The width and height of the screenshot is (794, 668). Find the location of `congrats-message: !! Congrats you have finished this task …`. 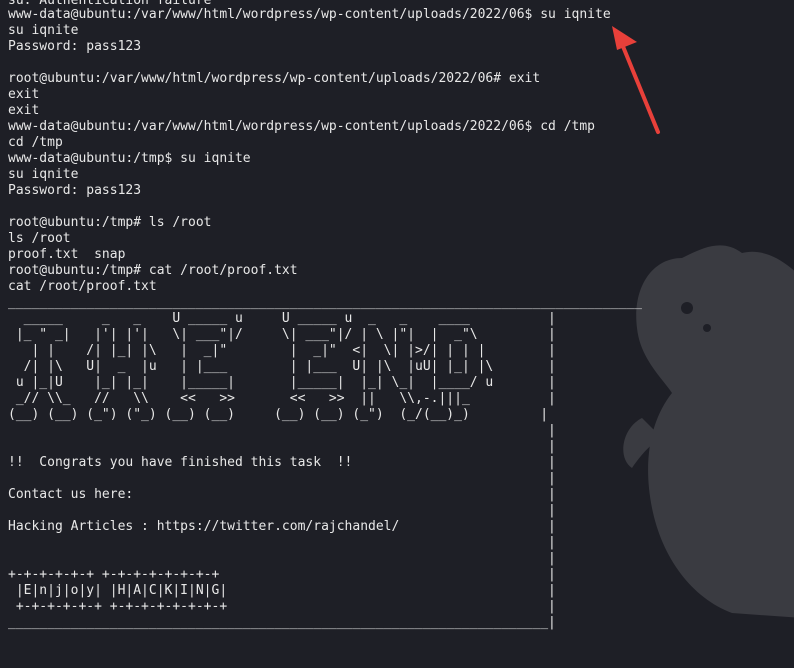

congrats-message: !! Congrats you have finished this task … is located at coordinates (282, 462).